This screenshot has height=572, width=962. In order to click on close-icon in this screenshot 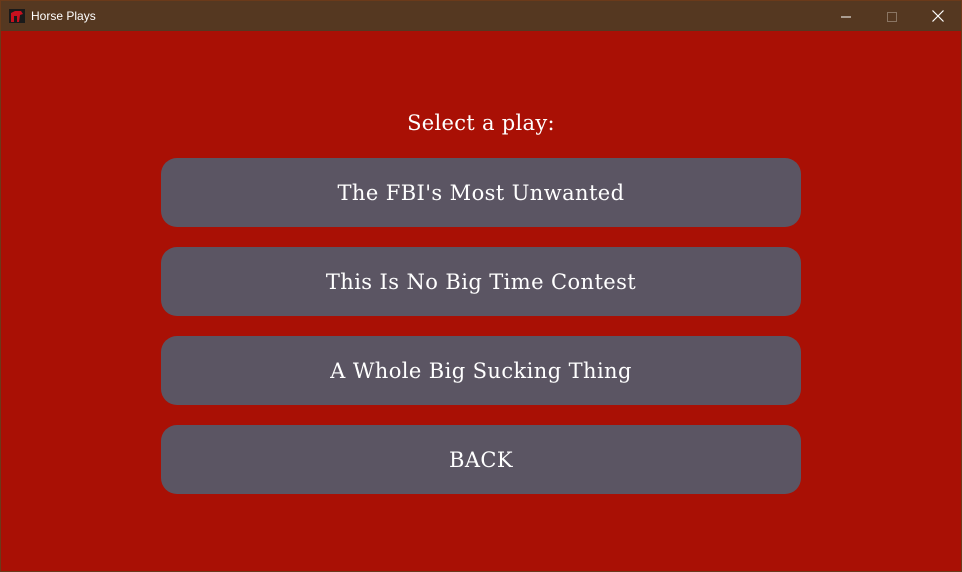, I will do `click(938, 16)`.